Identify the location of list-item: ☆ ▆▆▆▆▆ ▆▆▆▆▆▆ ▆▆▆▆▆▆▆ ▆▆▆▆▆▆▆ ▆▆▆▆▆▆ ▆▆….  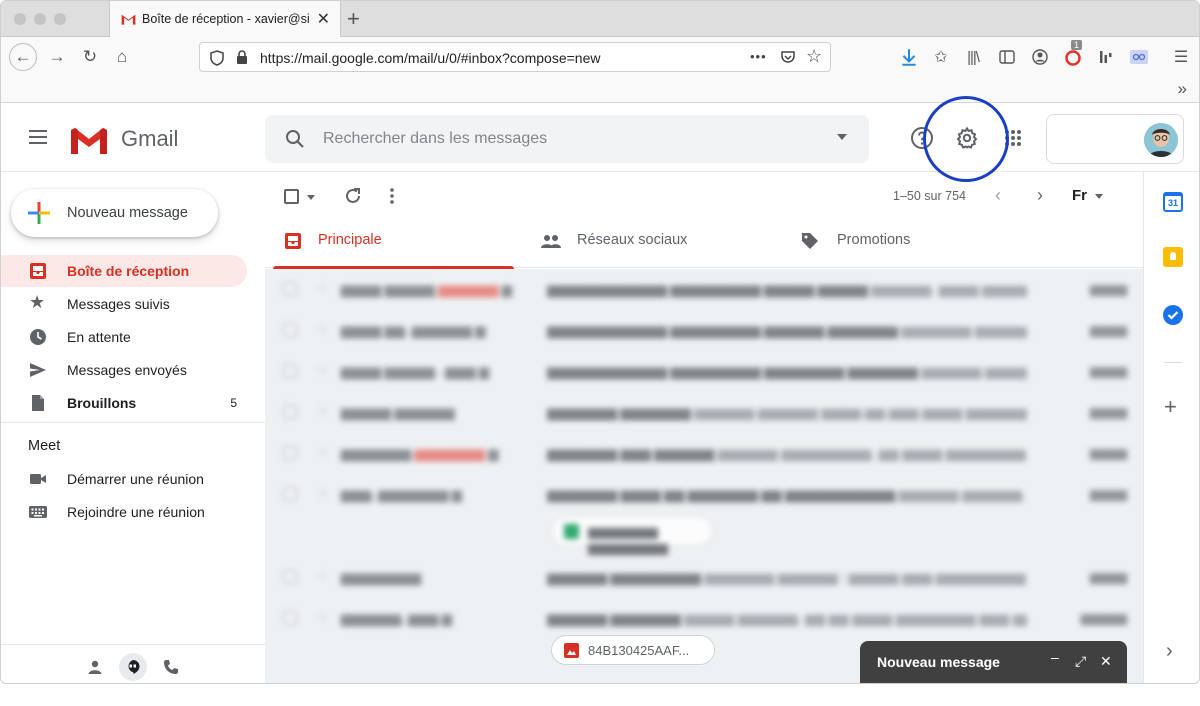
(704, 412).